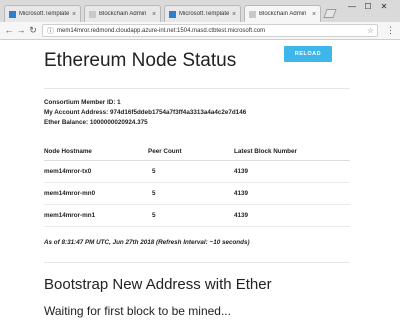  I want to click on member-id-text: Consortium Member ID: 1, so click(82, 102).